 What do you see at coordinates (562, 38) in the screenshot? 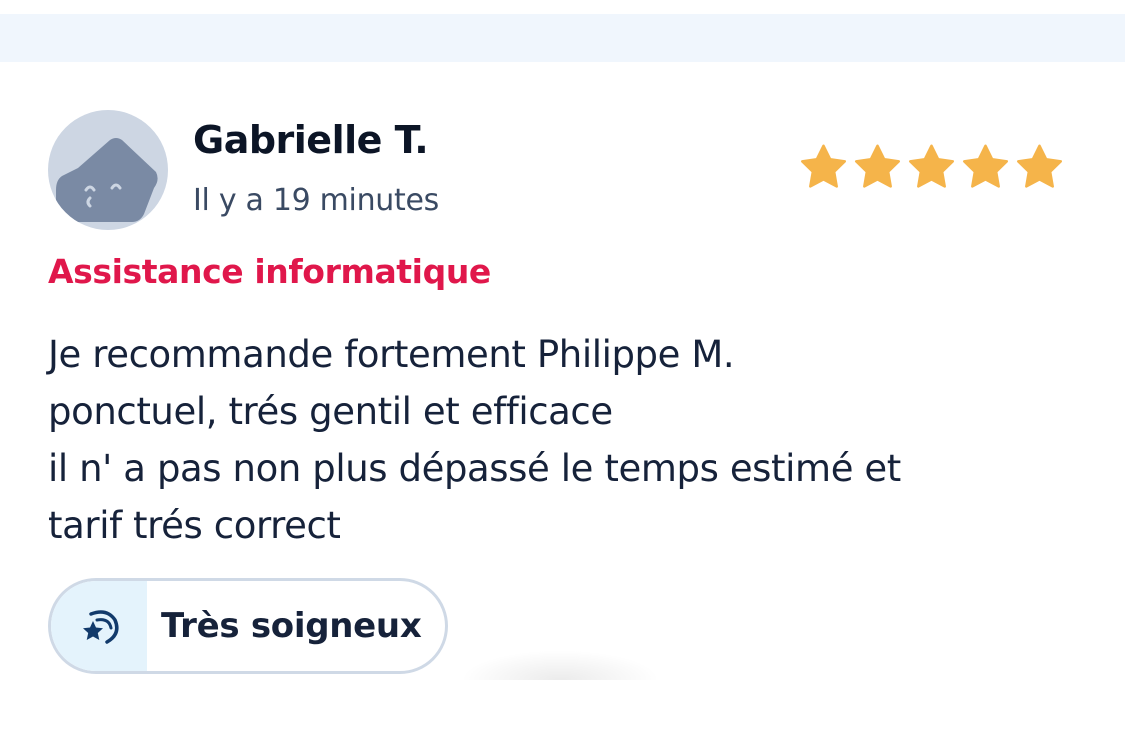
I see `top-band` at bounding box center [562, 38].